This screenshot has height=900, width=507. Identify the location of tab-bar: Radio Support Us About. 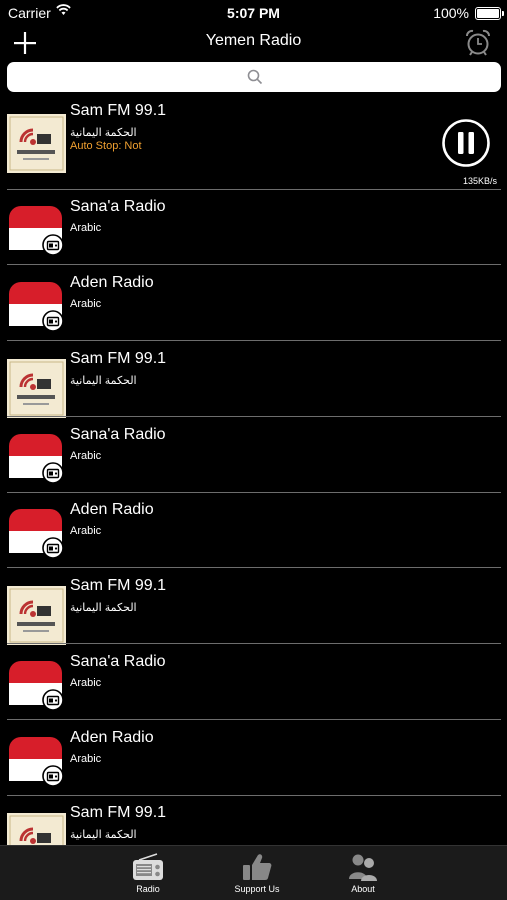
(253, 872).